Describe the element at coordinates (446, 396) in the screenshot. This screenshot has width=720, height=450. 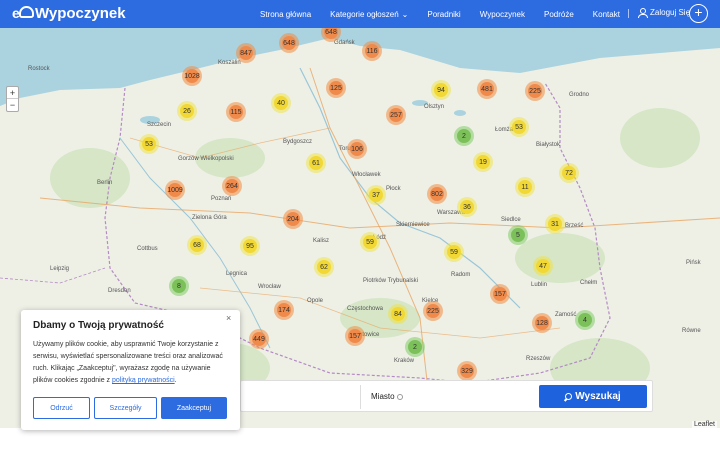
I see `search-bar: Miasto Wyszukaj` at that location.